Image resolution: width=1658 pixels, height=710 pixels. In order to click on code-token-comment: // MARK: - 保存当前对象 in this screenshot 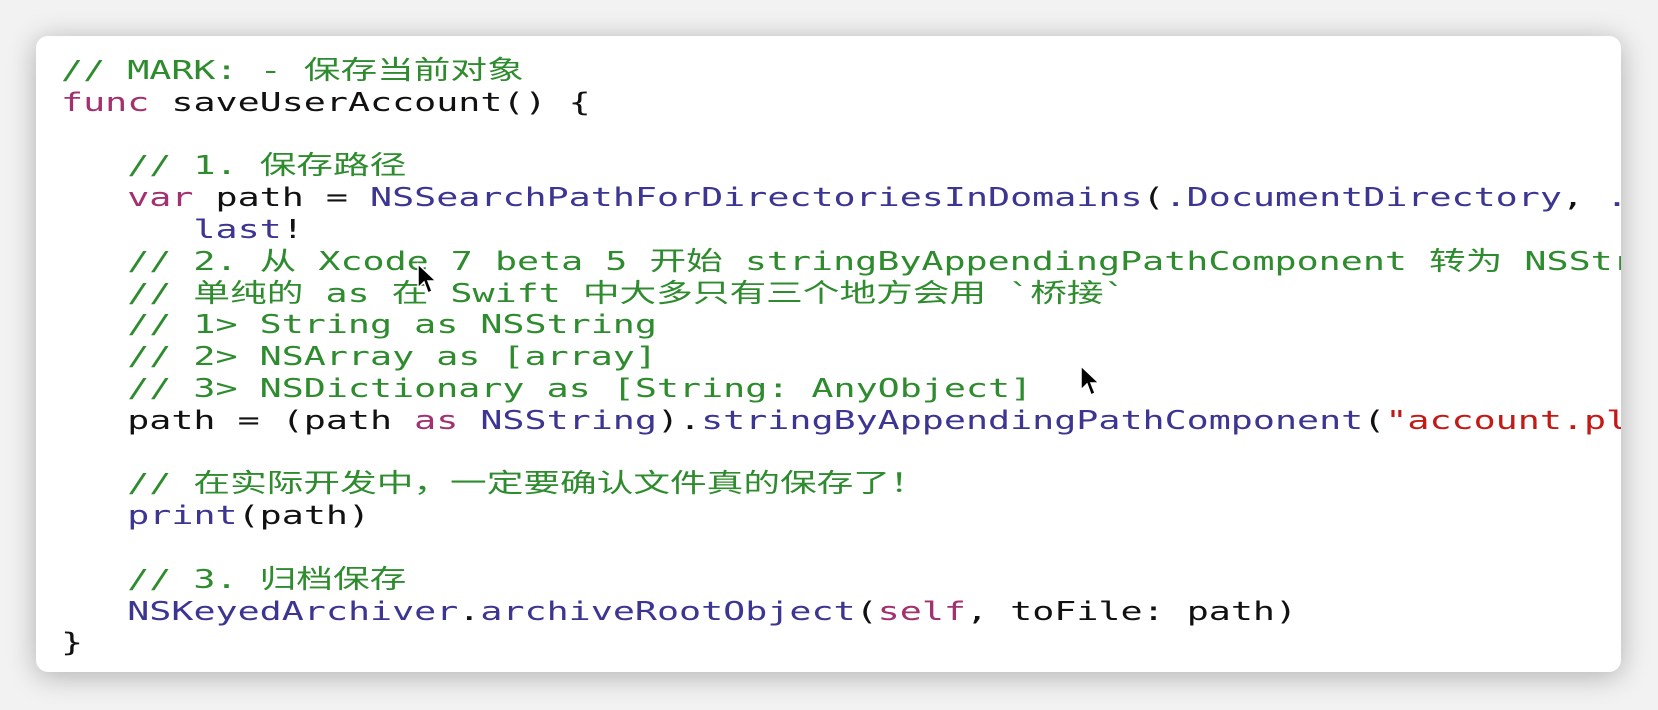, I will do `click(292, 71)`.